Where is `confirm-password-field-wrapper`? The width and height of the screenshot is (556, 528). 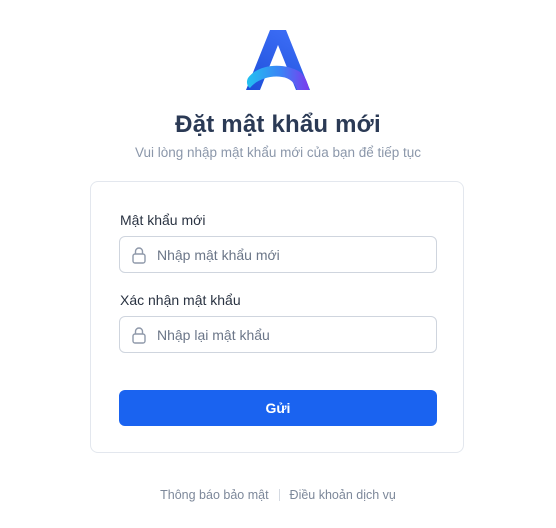
confirm-password-field-wrapper is located at coordinates (278, 334).